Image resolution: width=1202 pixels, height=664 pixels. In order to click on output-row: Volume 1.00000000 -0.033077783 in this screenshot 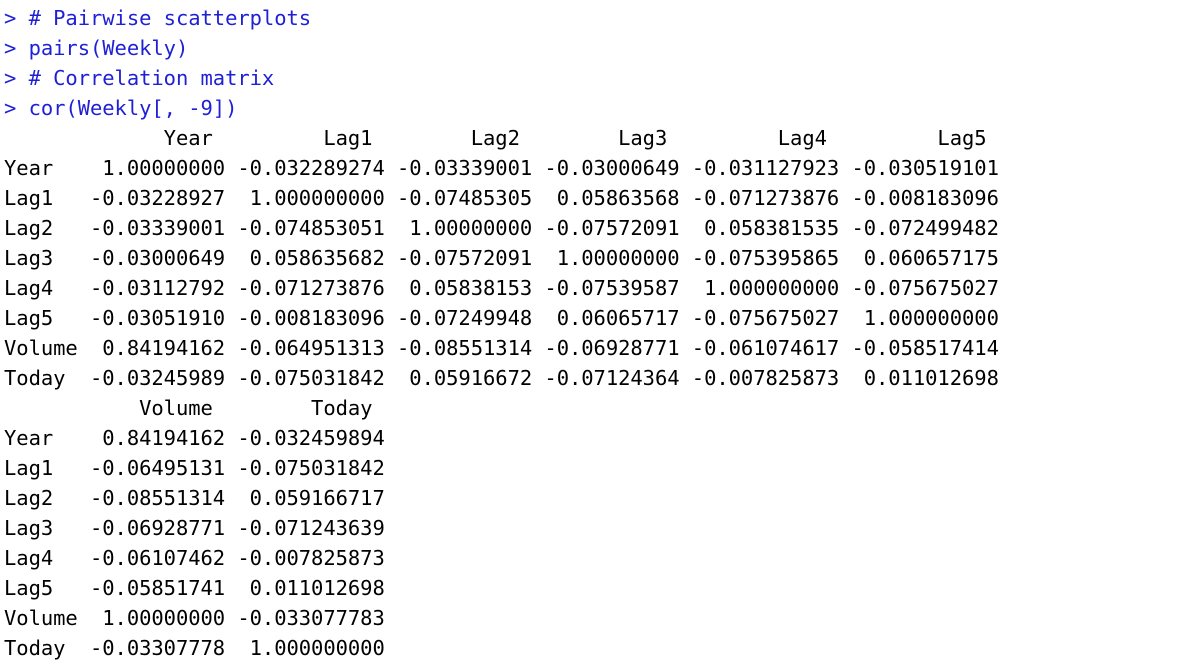, I will do `click(194, 618)`.